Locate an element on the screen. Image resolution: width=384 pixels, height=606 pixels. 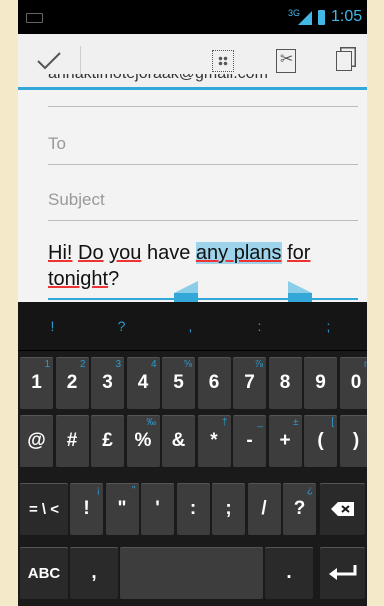
body-word: have is located at coordinates (168, 253).